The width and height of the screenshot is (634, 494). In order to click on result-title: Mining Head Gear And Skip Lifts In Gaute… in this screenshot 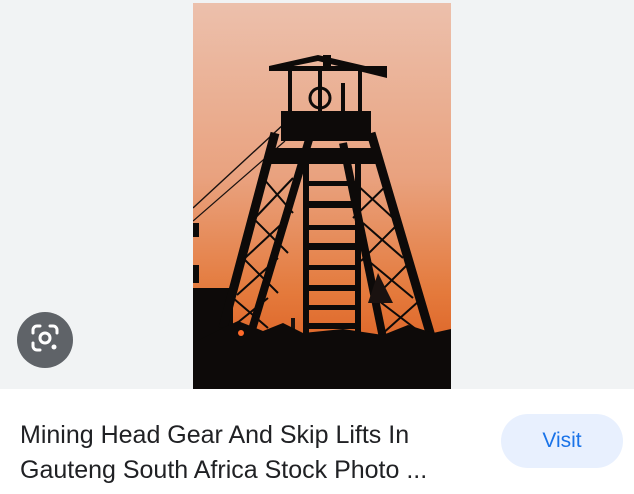, I will do `click(255, 453)`.